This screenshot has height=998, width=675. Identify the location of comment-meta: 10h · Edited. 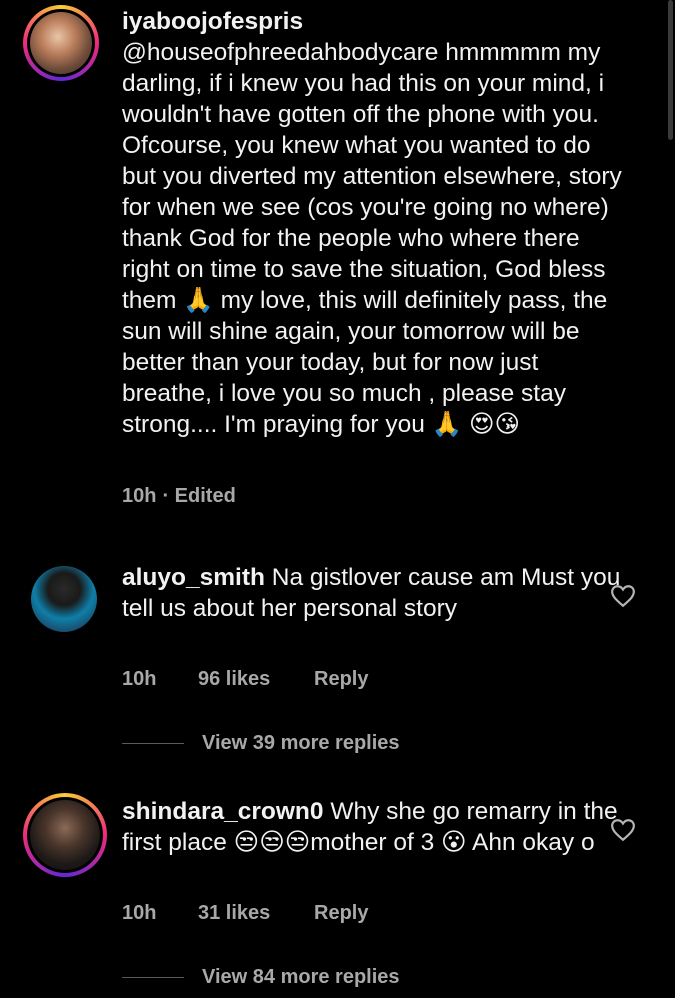
(179, 496).